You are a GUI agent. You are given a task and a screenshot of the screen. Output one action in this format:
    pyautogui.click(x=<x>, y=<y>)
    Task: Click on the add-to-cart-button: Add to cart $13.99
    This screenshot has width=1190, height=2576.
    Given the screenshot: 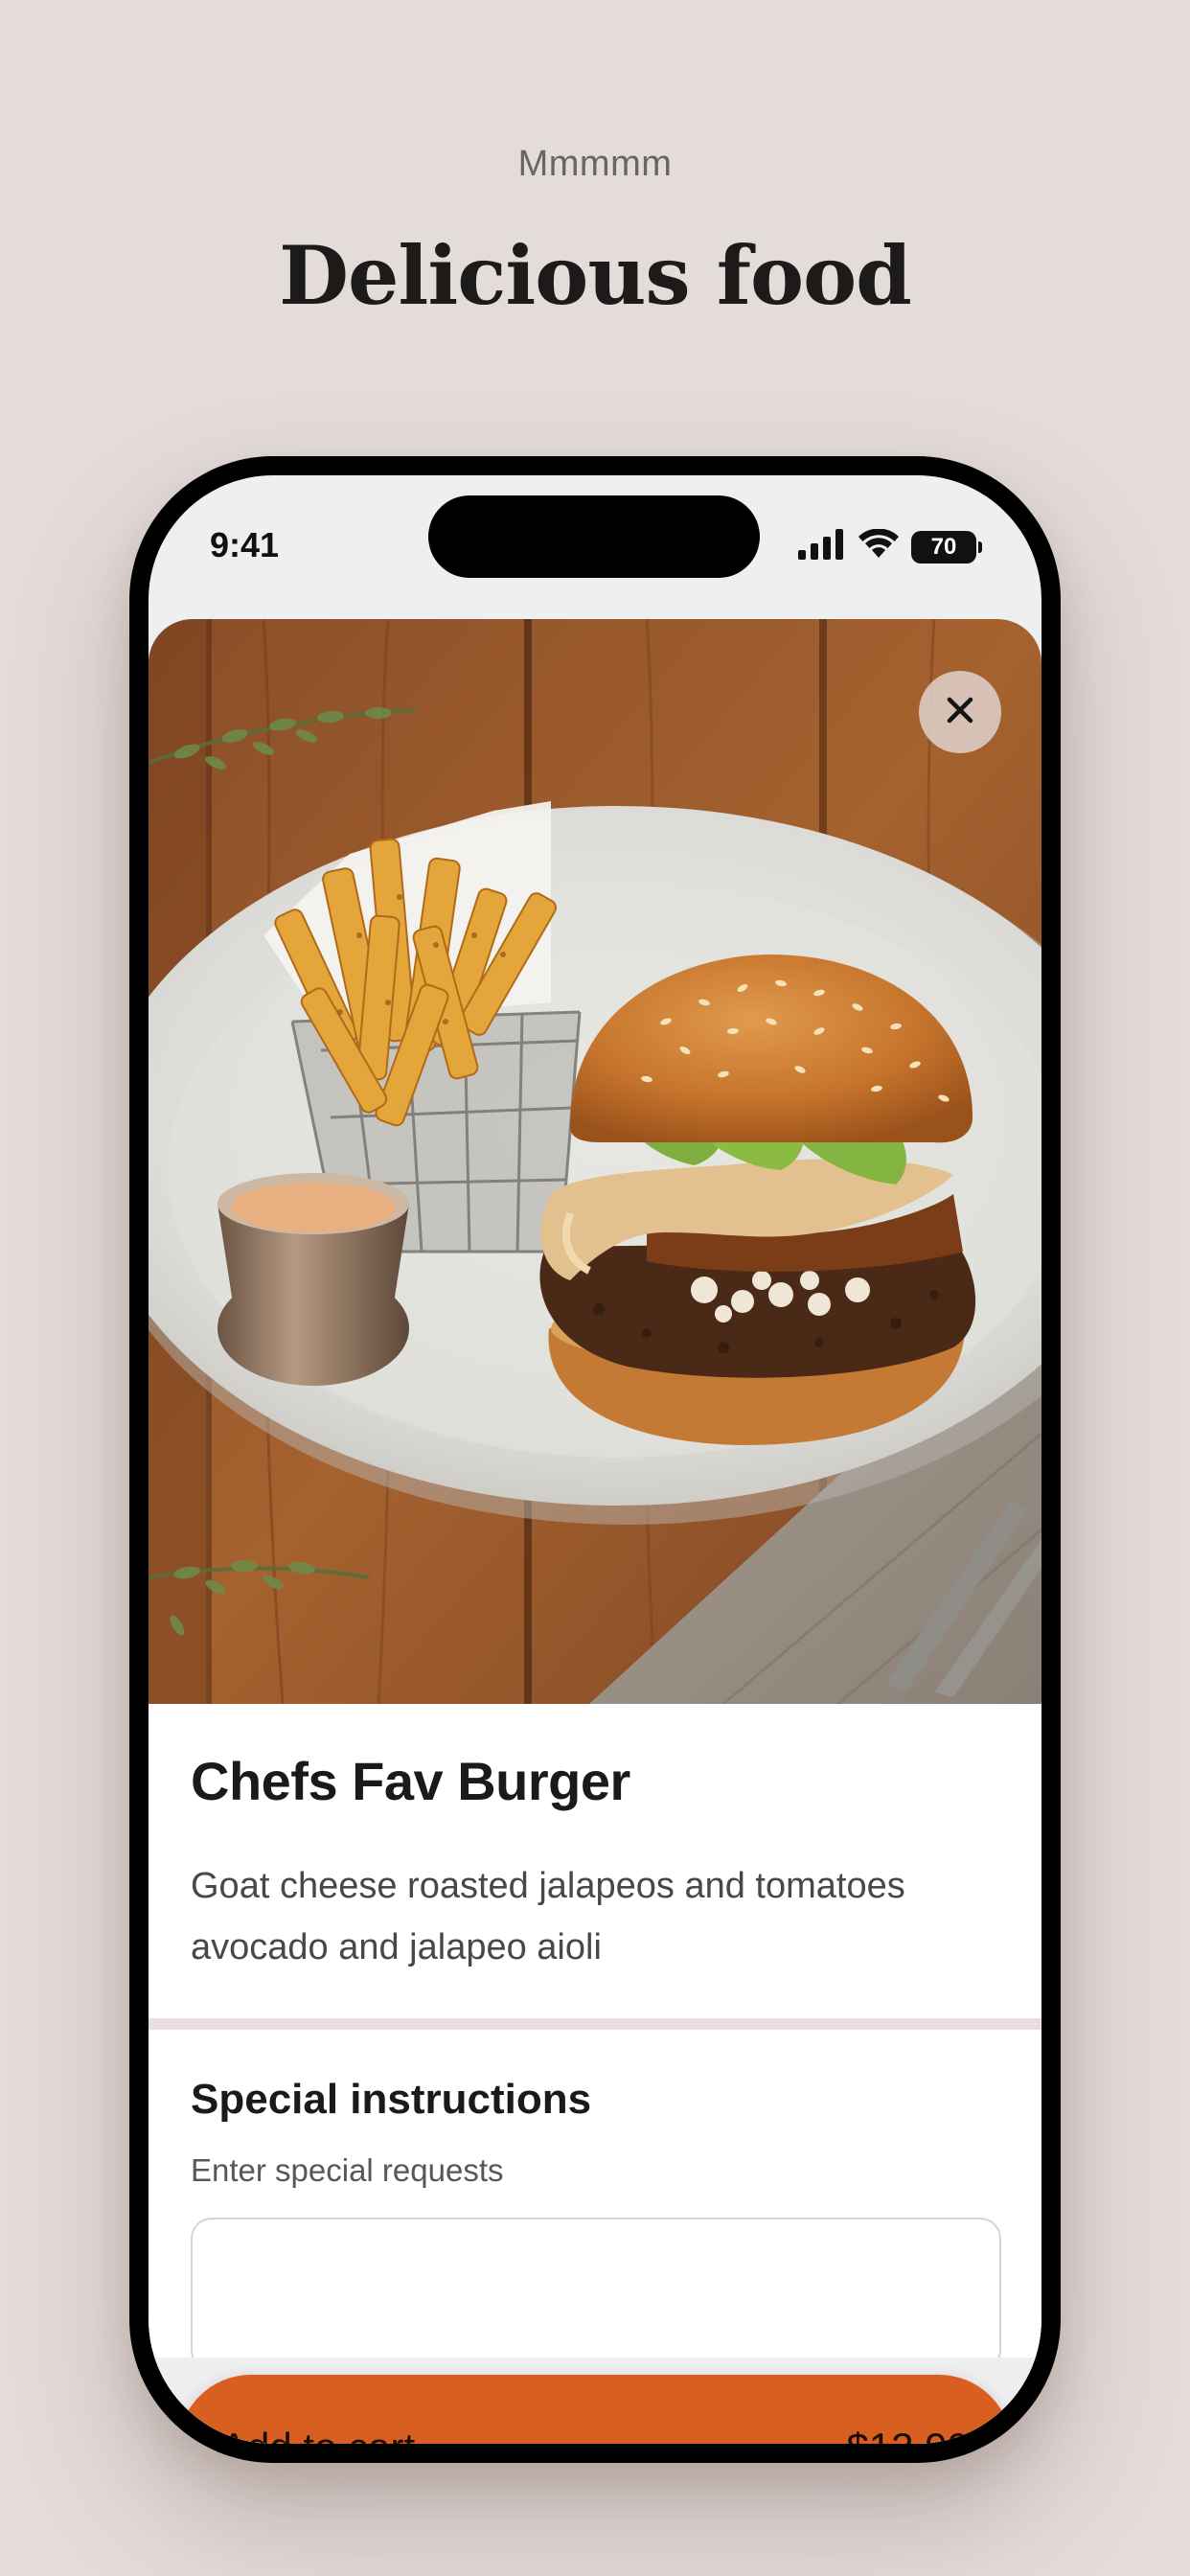 What is the action you would take?
    pyautogui.click(x=595, y=2409)
    